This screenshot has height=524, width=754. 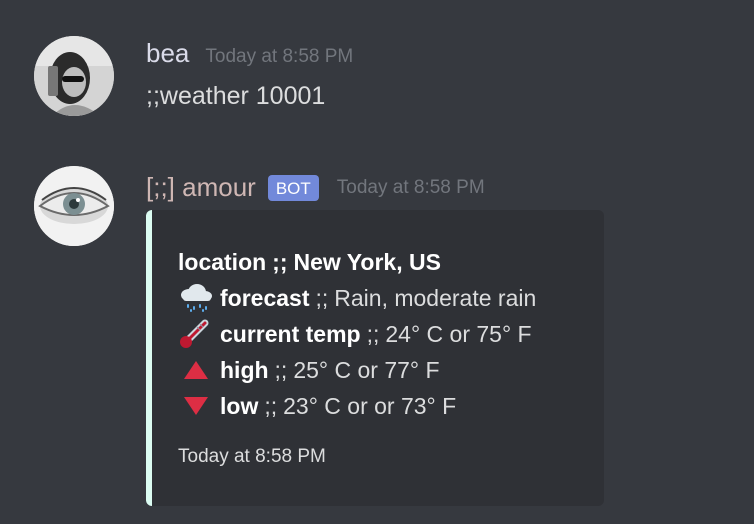 What do you see at coordinates (196, 298) in the screenshot?
I see `rain-cloud-icon` at bounding box center [196, 298].